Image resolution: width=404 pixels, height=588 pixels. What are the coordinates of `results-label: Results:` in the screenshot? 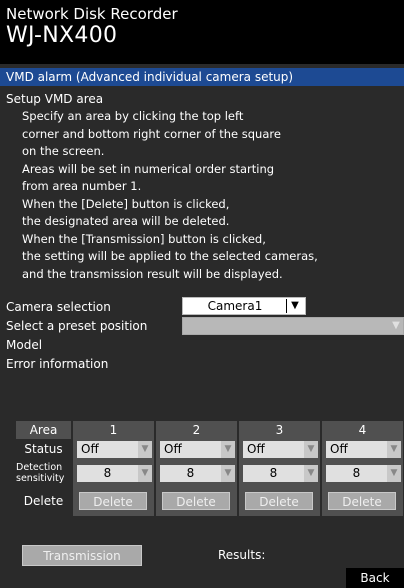 It's located at (242, 555).